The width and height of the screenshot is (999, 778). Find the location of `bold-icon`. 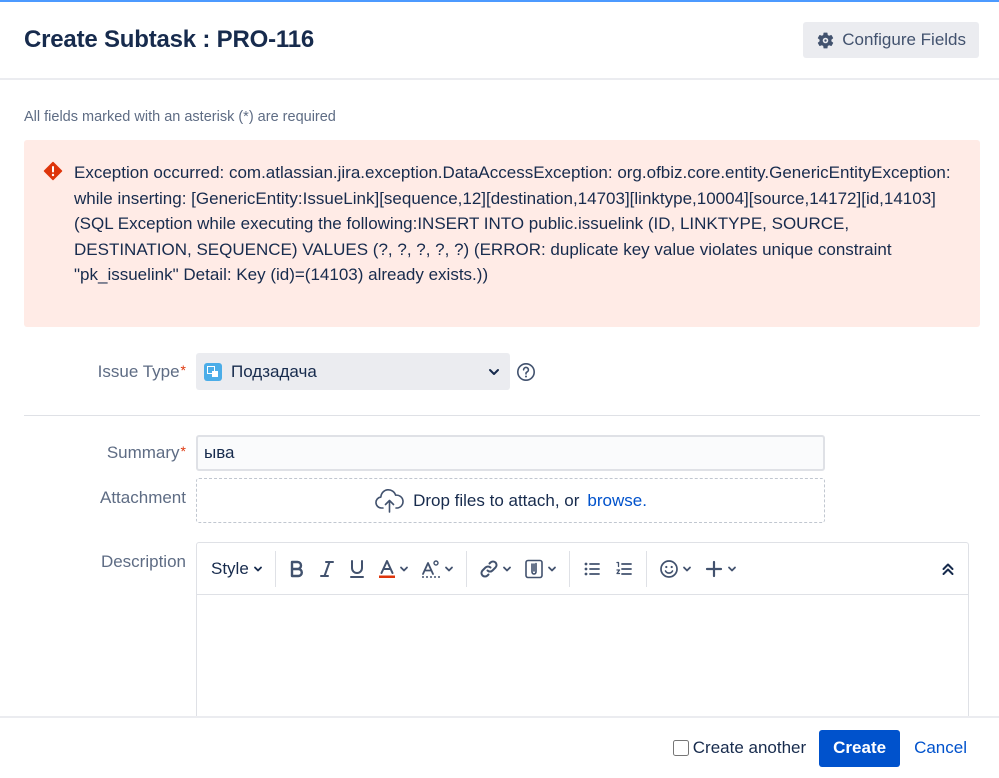

bold-icon is located at coordinates (296, 568).